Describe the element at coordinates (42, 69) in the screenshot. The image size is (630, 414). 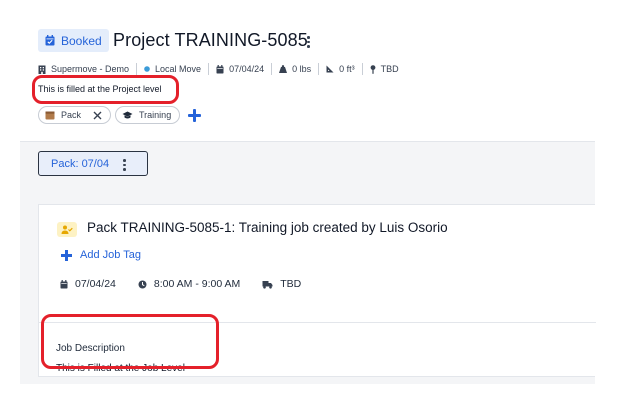
I see `building-icon` at that location.